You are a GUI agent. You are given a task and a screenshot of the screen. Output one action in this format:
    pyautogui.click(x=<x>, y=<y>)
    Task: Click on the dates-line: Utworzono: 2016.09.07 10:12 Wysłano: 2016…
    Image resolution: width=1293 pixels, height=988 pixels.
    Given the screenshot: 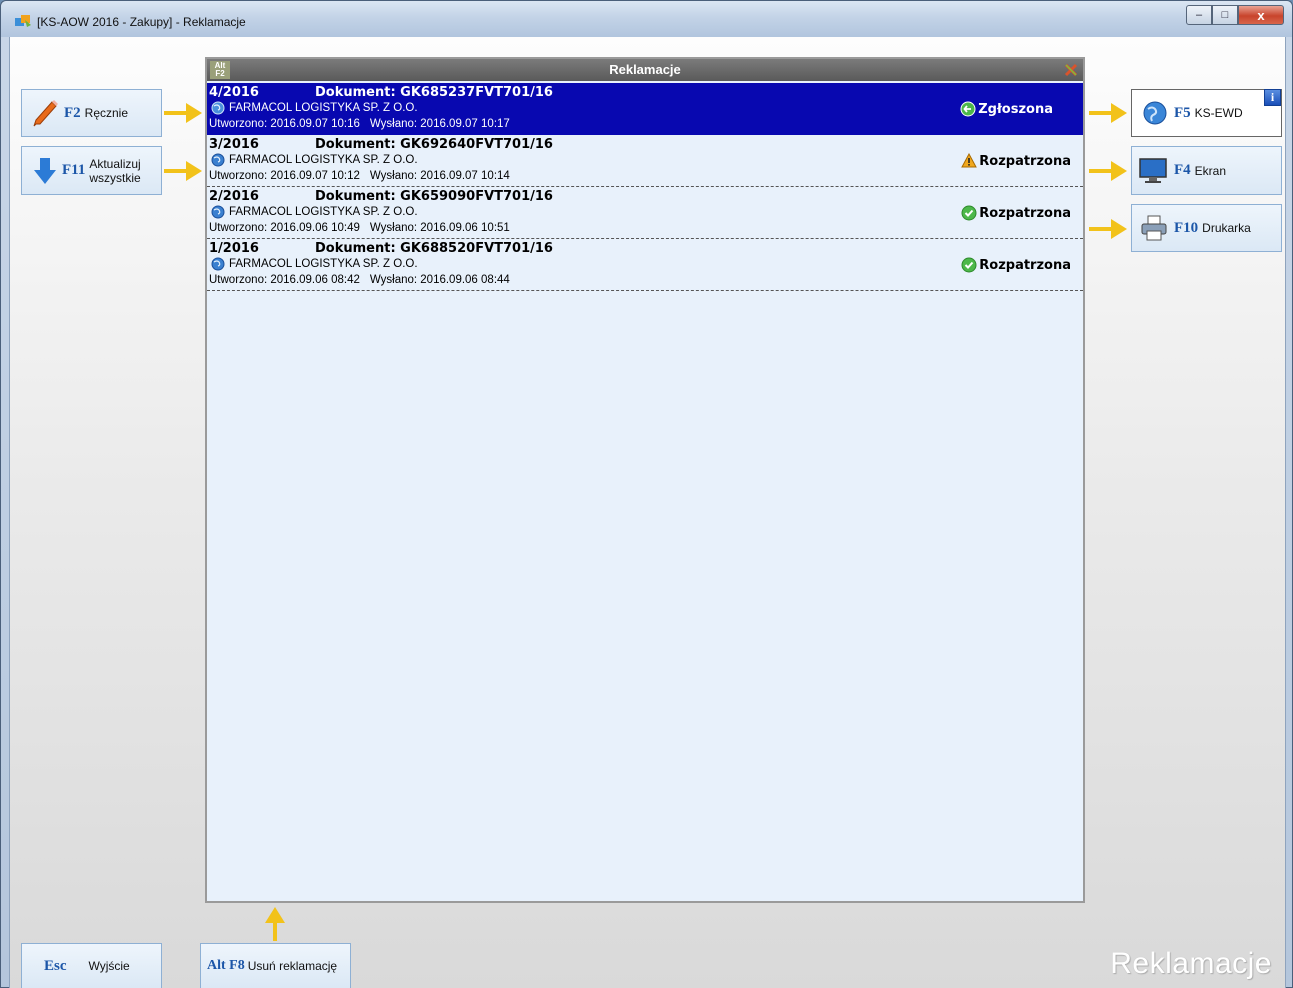 What is the action you would take?
    pyautogui.click(x=359, y=176)
    